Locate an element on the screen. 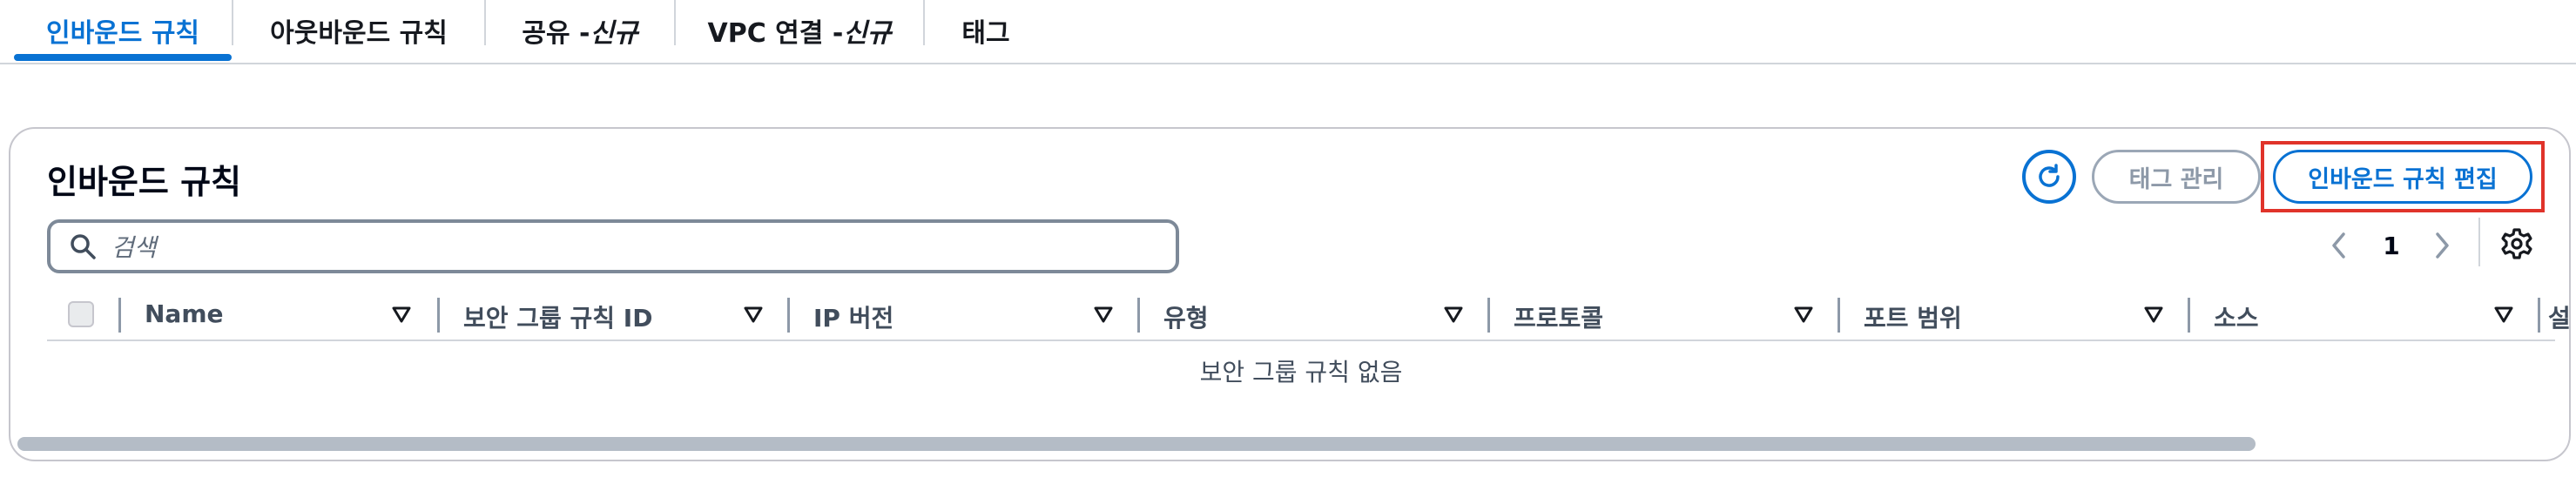 This screenshot has width=2576, height=484. previous-page-button is located at coordinates (2339, 245).